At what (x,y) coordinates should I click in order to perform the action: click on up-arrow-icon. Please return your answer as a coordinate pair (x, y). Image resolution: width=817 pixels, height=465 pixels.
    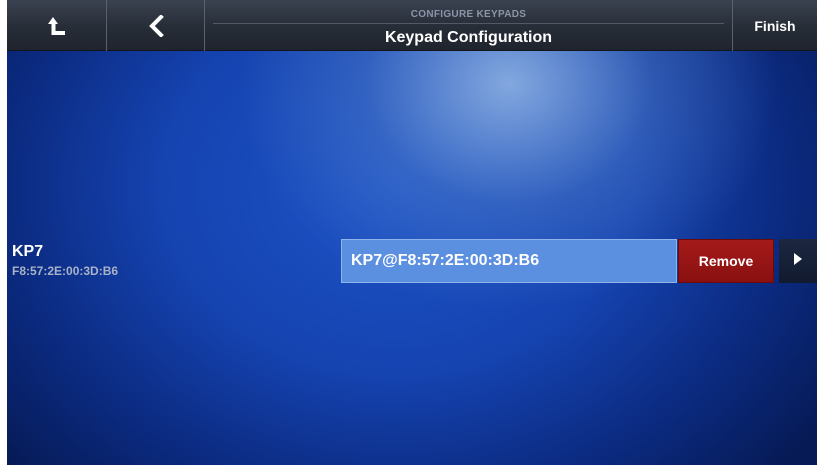
    Looking at the image, I should click on (57, 26).